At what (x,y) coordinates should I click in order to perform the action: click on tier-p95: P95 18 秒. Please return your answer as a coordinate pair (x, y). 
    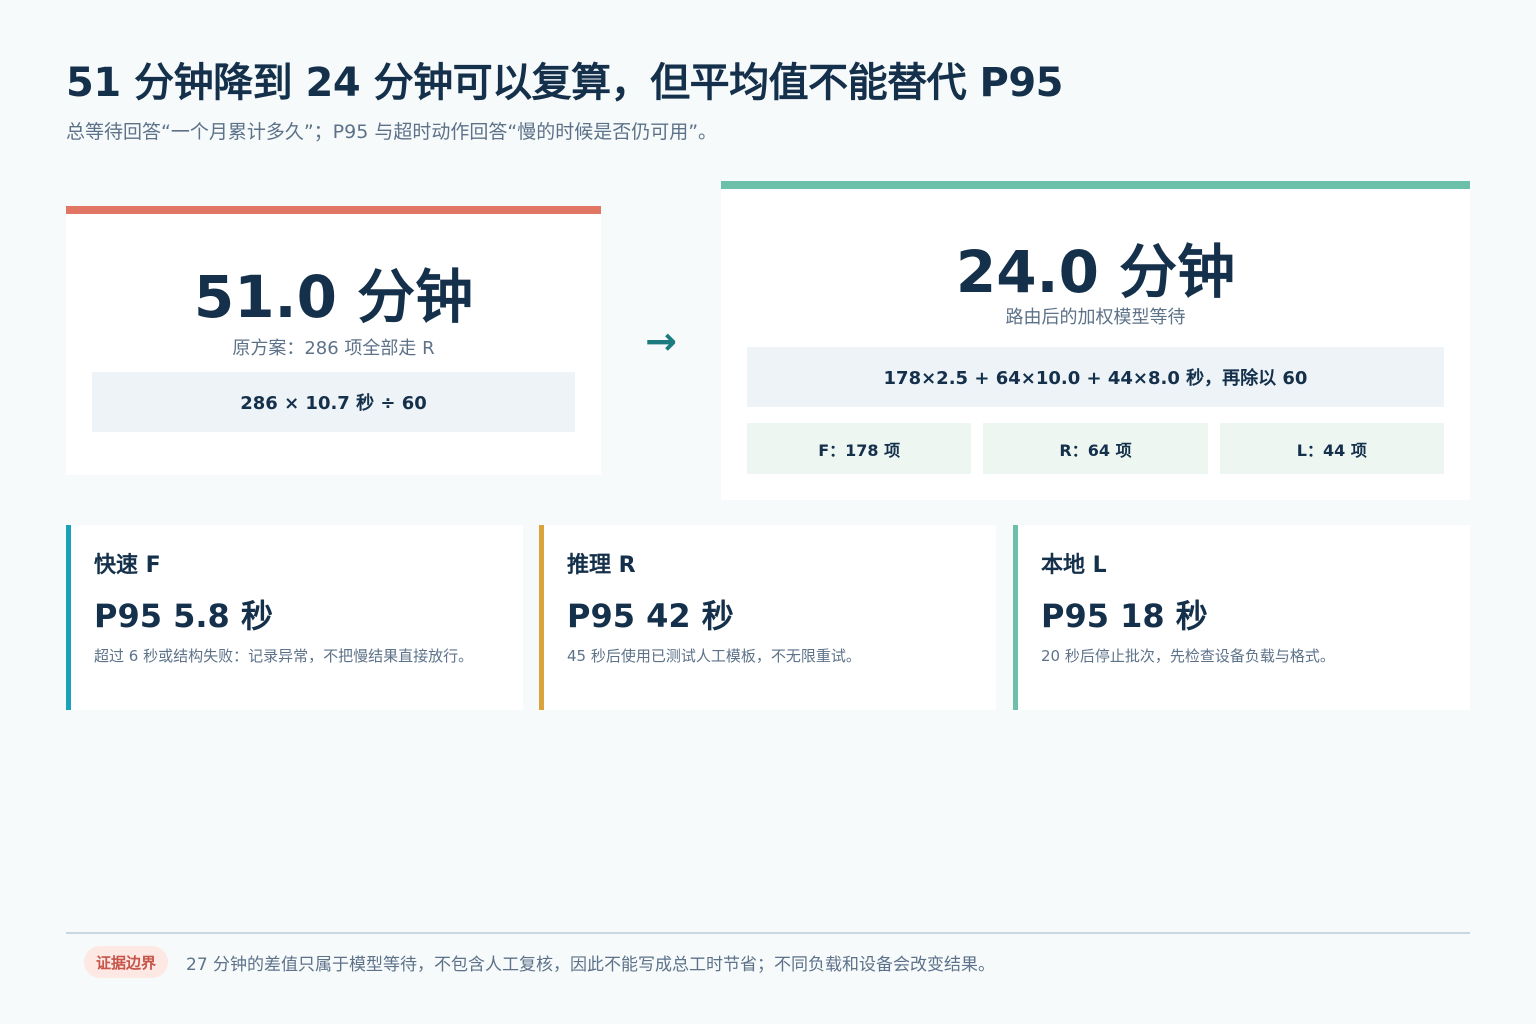
    Looking at the image, I should click on (1124, 616).